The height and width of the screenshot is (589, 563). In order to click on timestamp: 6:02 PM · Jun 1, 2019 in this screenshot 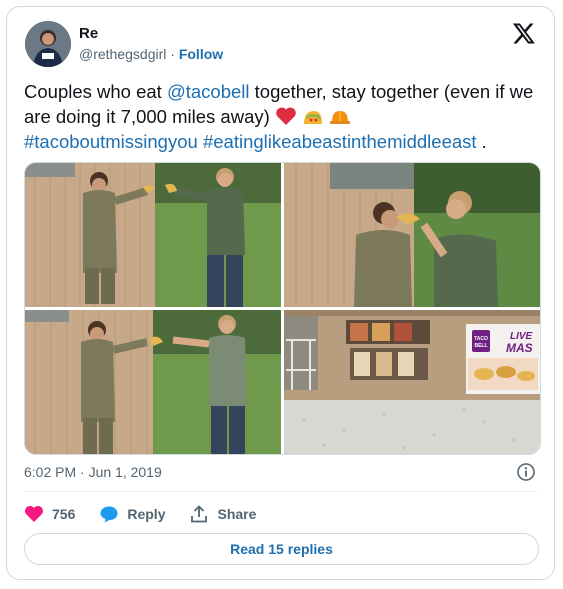, I will do `click(93, 472)`.